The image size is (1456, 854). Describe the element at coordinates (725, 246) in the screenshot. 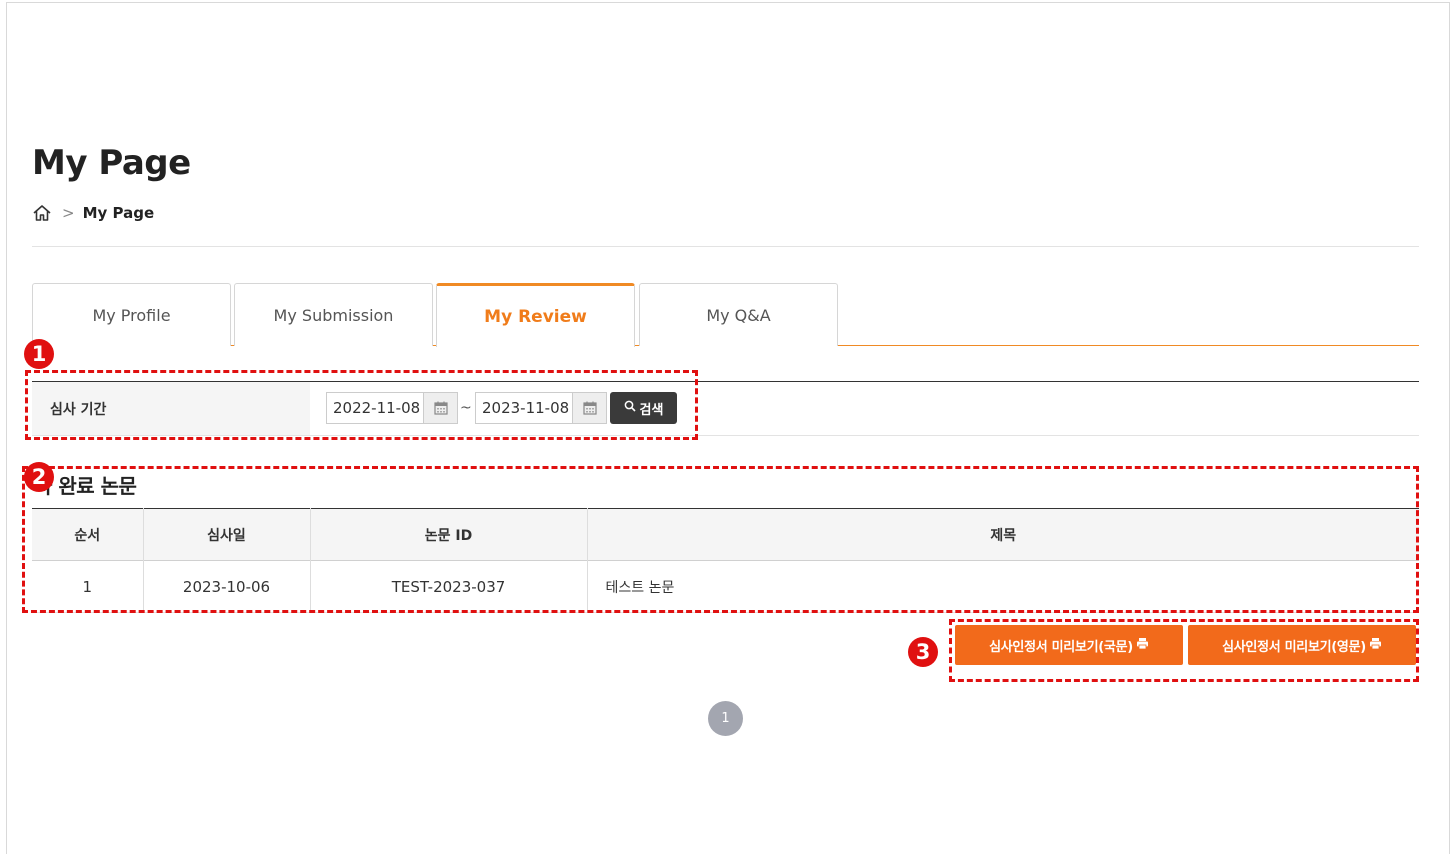

I see `divider` at that location.